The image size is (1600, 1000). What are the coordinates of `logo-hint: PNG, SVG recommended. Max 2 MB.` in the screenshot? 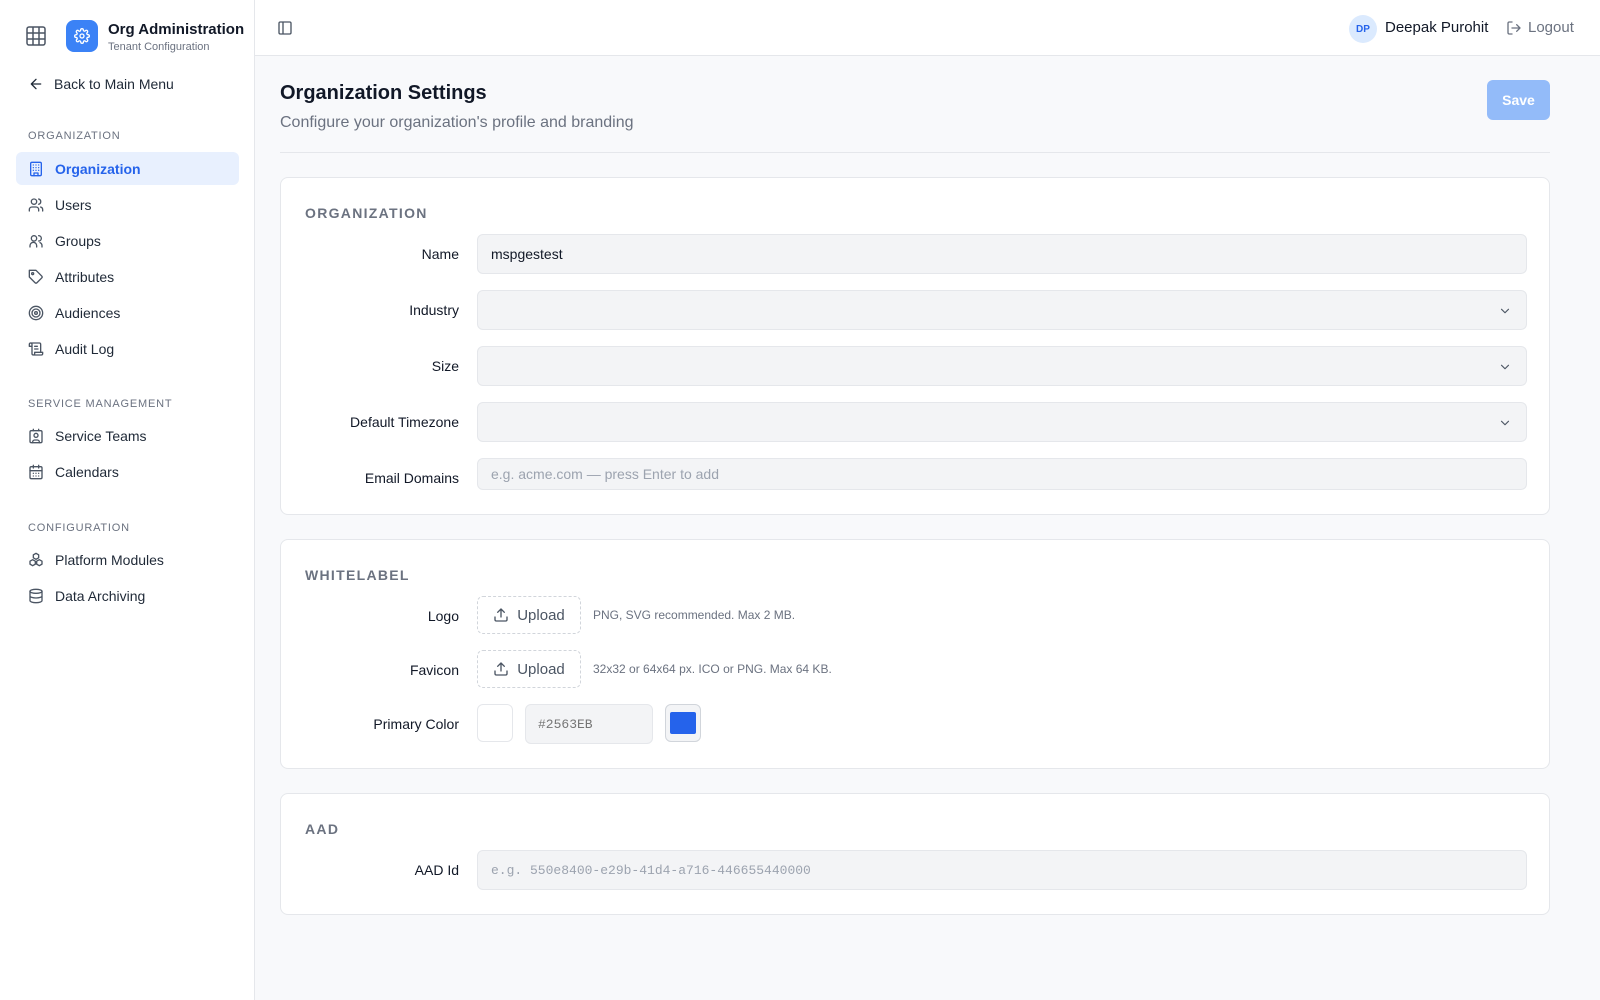 It's located at (694, 615).